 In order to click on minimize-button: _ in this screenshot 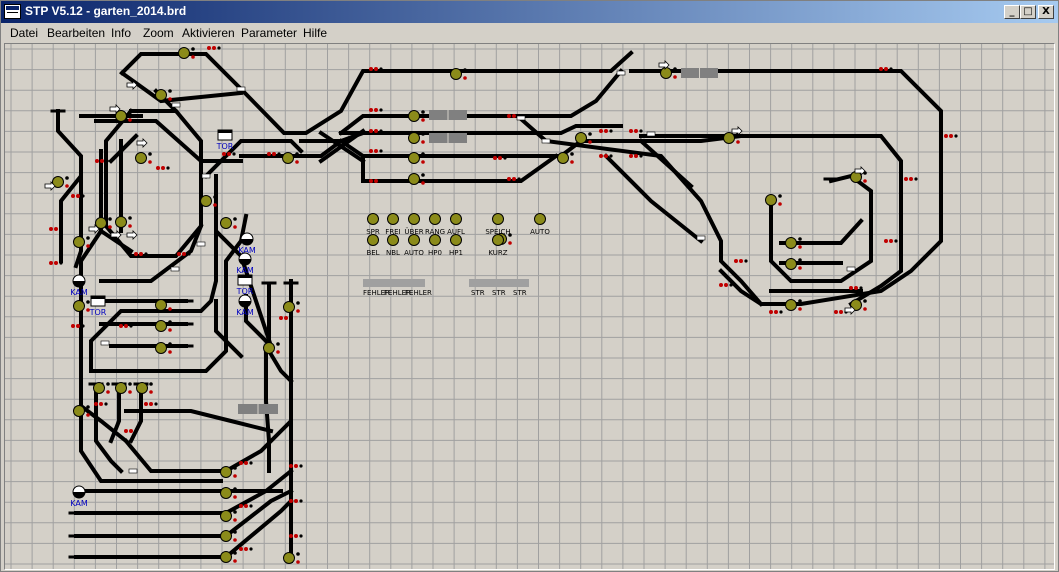, I will do `click(1012, 12)`.